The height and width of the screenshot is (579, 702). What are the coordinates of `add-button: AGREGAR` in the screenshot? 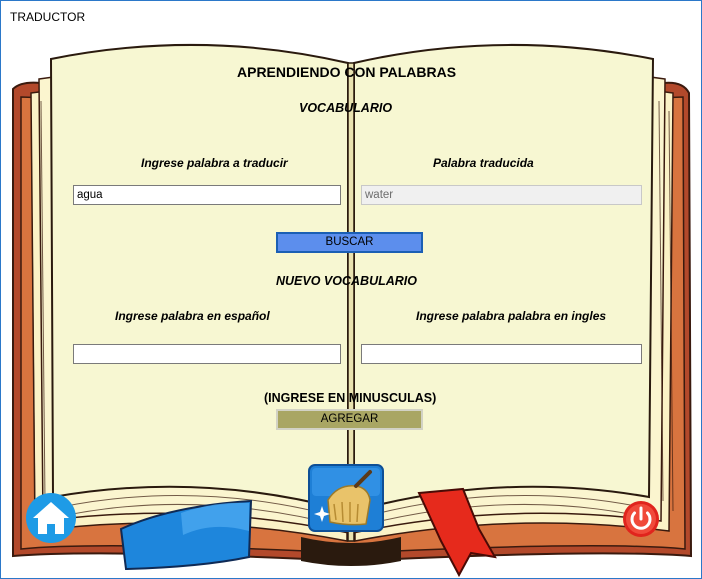 It's located at (349, 419).